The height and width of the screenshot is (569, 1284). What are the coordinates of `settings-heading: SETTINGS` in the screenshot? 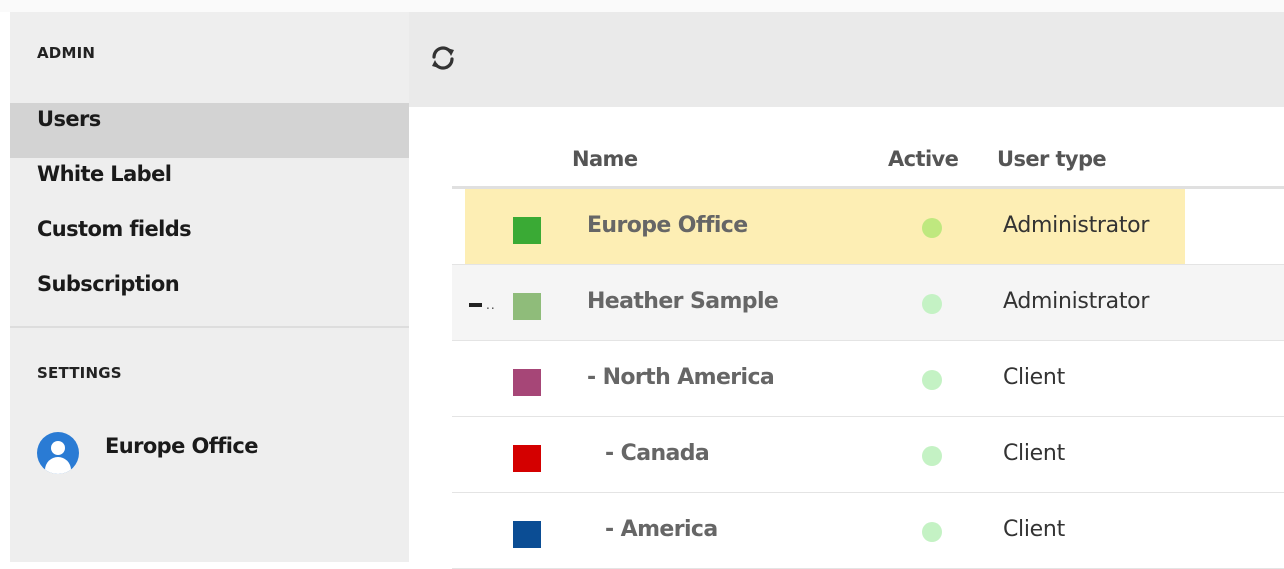 It's located at (79, 373).